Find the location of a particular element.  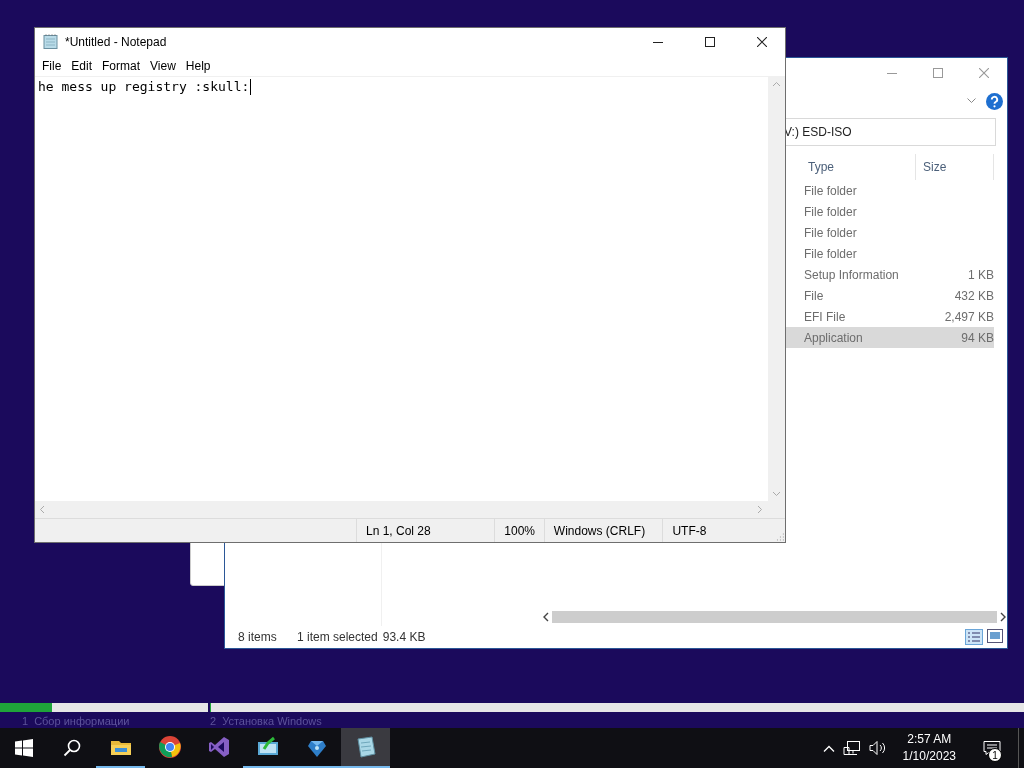

item-count: 8 items is located at coordinates (258, 637).